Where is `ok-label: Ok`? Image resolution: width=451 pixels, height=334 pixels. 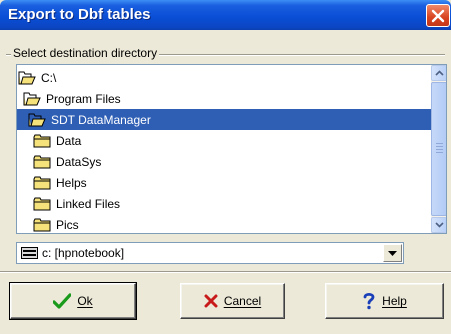
ok-label: Ok is located at coordinates (85, 301).